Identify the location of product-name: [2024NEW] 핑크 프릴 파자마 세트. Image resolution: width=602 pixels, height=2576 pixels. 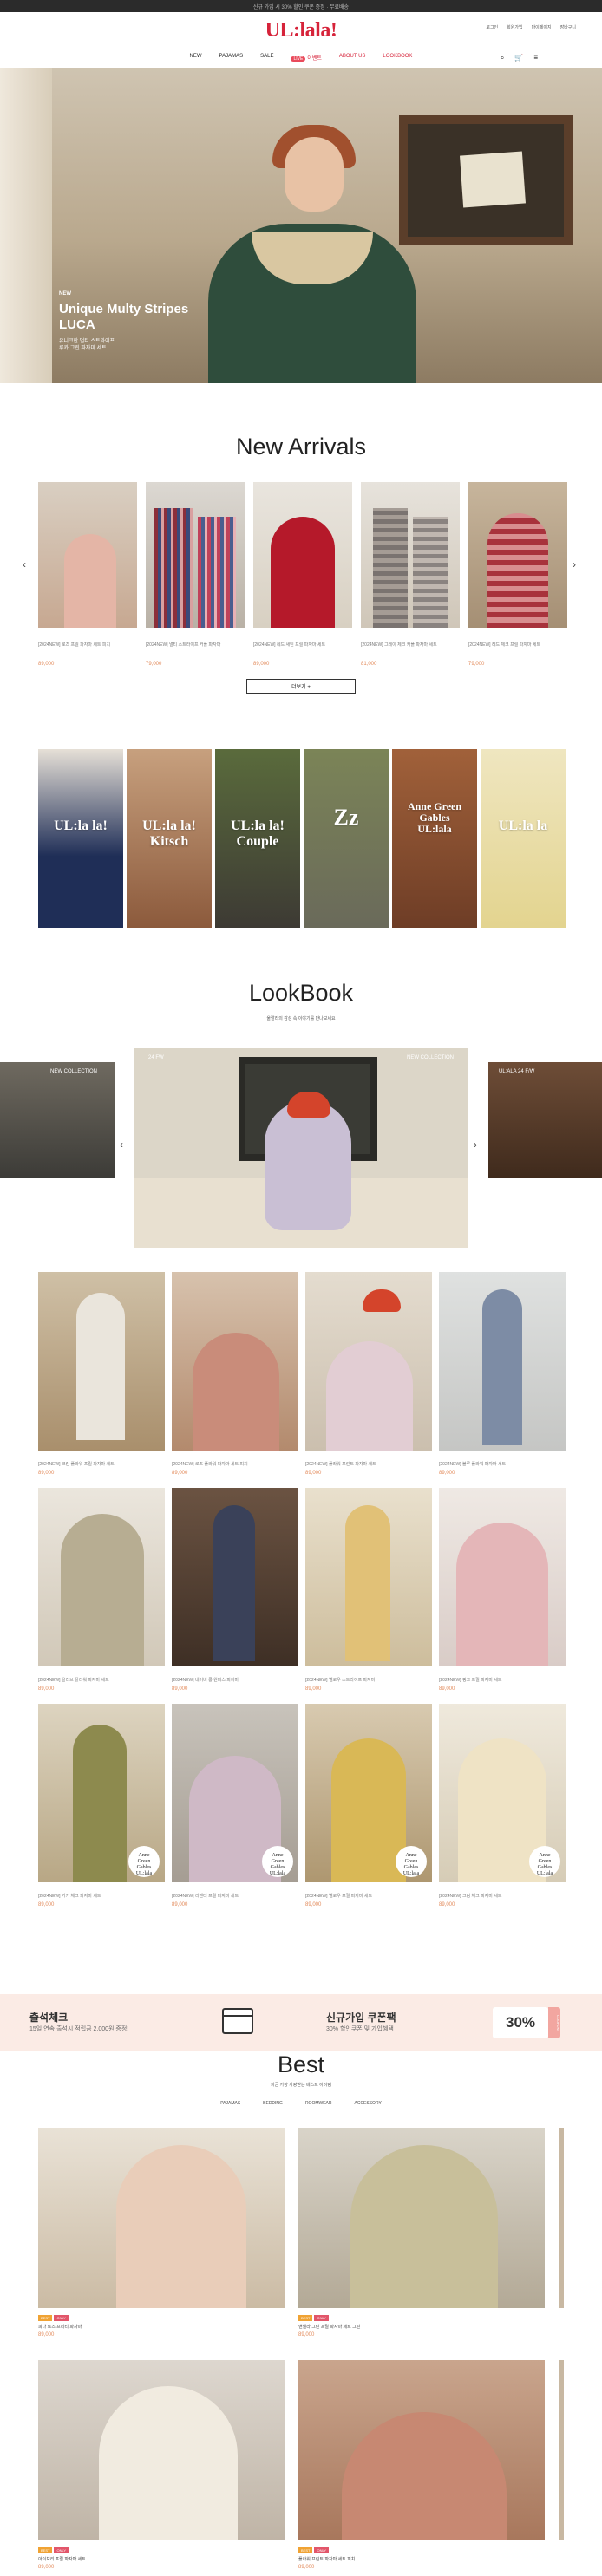
(502, 1680).